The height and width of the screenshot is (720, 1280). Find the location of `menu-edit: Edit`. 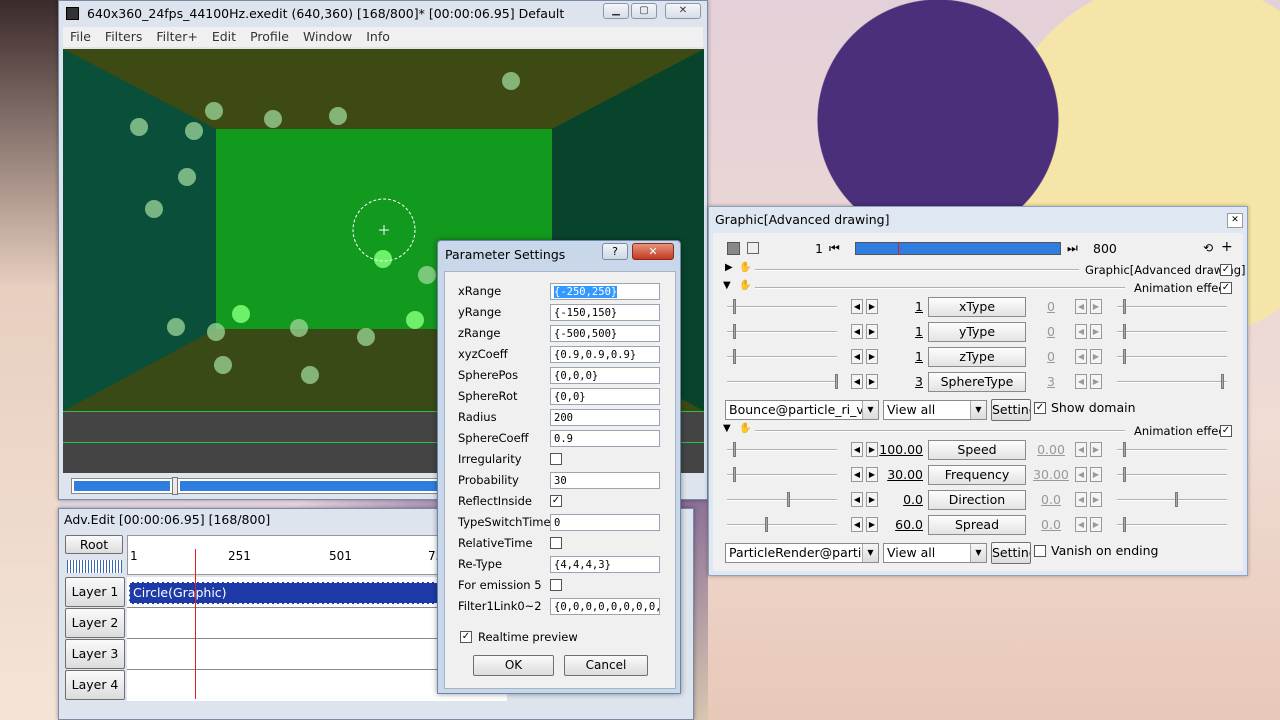

menu-edit: Edit is located at coordinates (224, 37).